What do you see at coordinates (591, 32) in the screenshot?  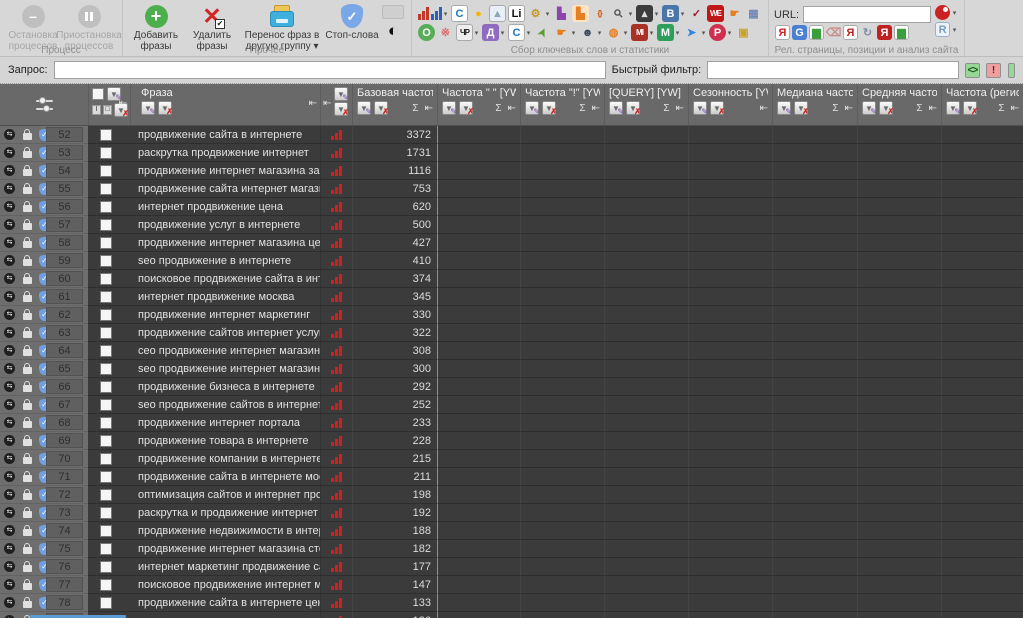 I see `spy-icon: ☻ ▾` at bounding box center [591, 32].